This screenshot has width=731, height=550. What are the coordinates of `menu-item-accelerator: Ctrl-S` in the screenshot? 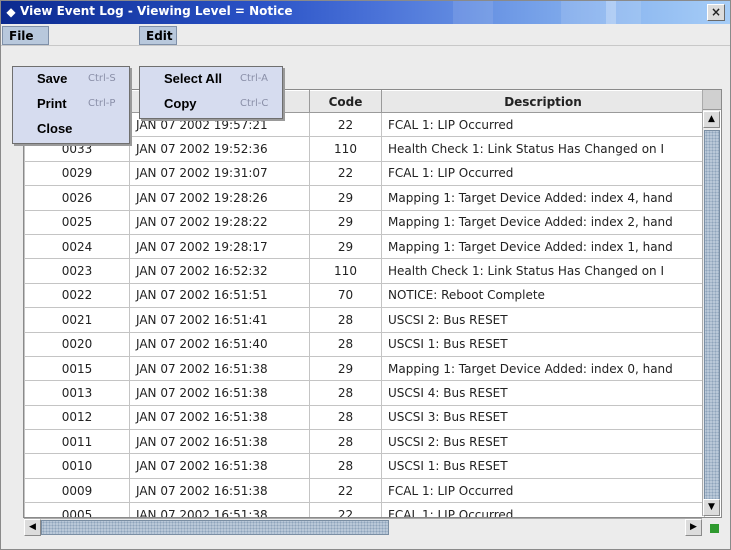 It's located at (102, 78).